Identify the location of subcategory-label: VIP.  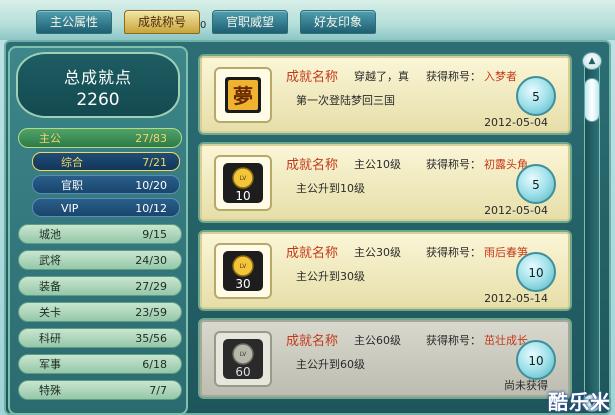
(70, 208).